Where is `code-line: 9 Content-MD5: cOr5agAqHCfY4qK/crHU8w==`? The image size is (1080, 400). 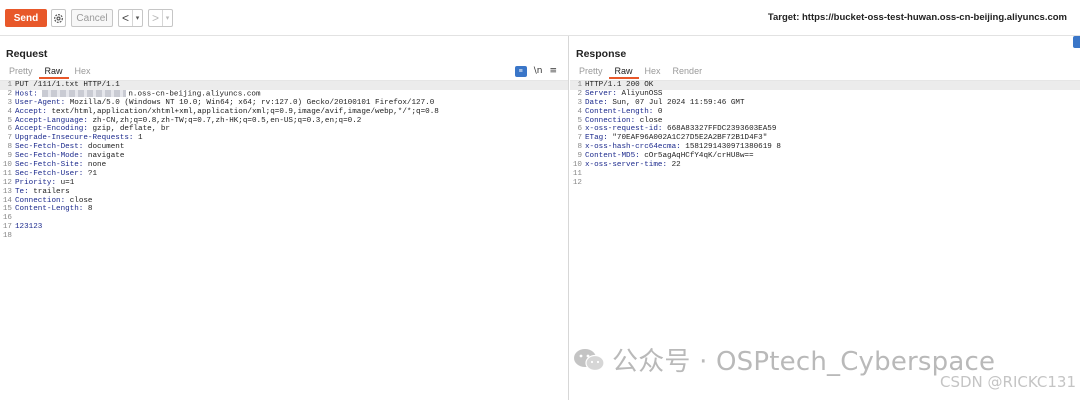
code-line: 9 Content-MD5: cOr5agAqHCfY4qK/crHU8w== is located at coordinates (825, 156).